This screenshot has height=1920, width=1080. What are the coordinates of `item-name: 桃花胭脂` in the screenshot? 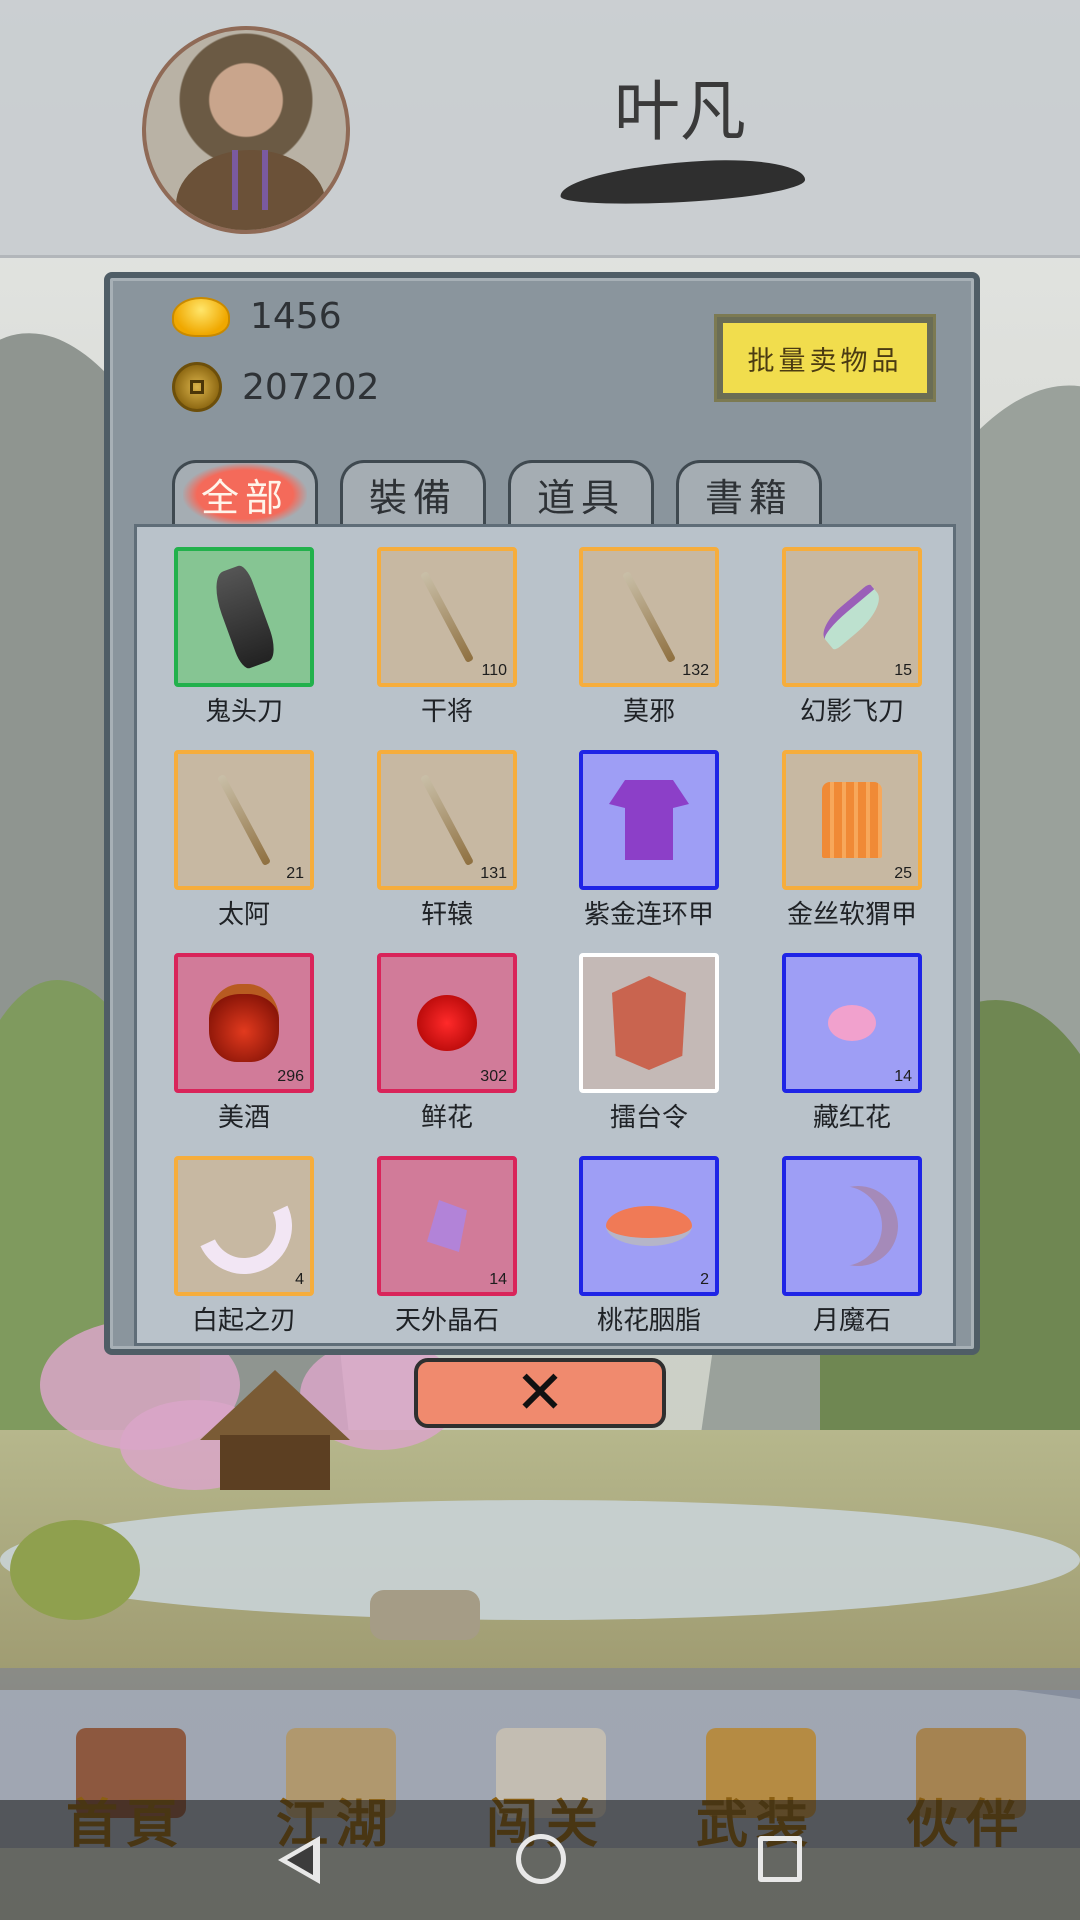 It's located at (648, 1321).